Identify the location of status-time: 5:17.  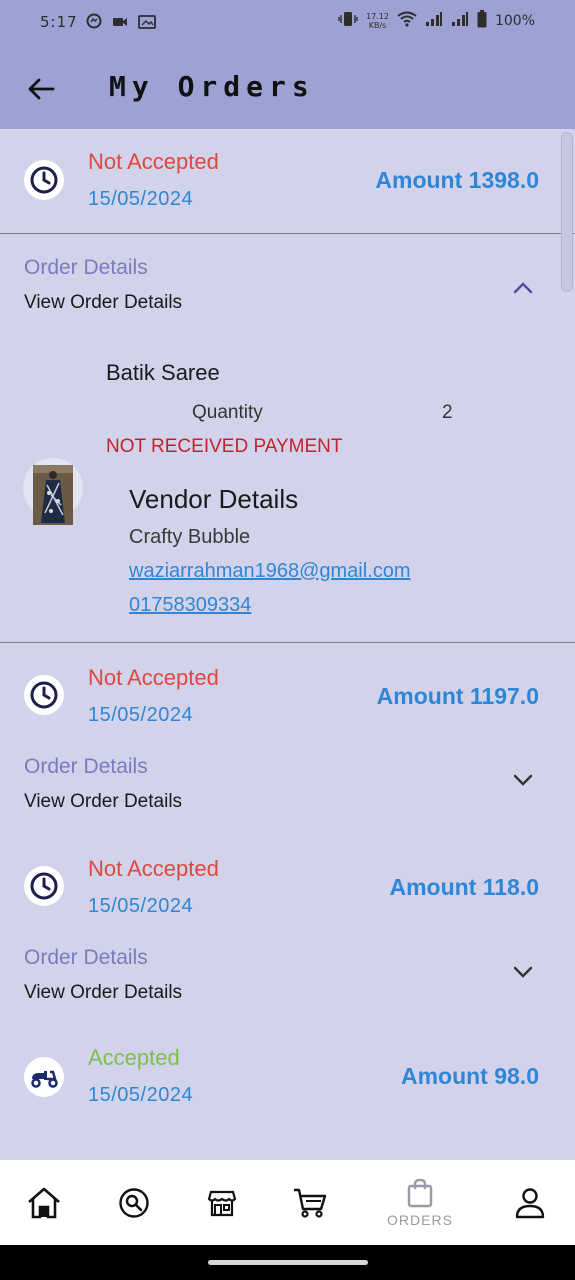
(59, 22).